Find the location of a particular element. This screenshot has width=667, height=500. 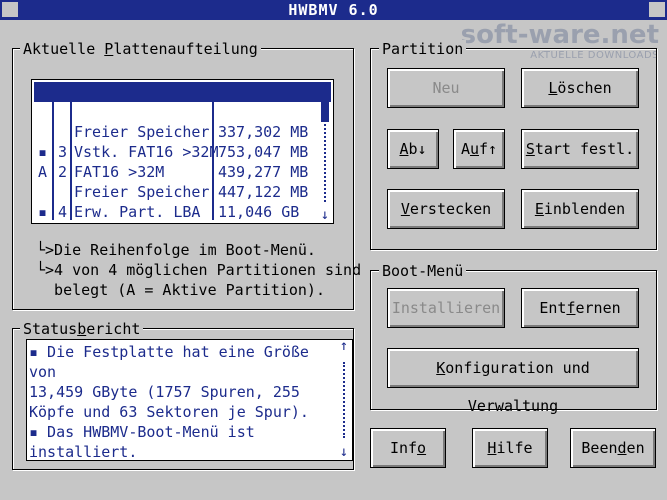

set-start-button: Start festl. is located at coordinates (580, 149).